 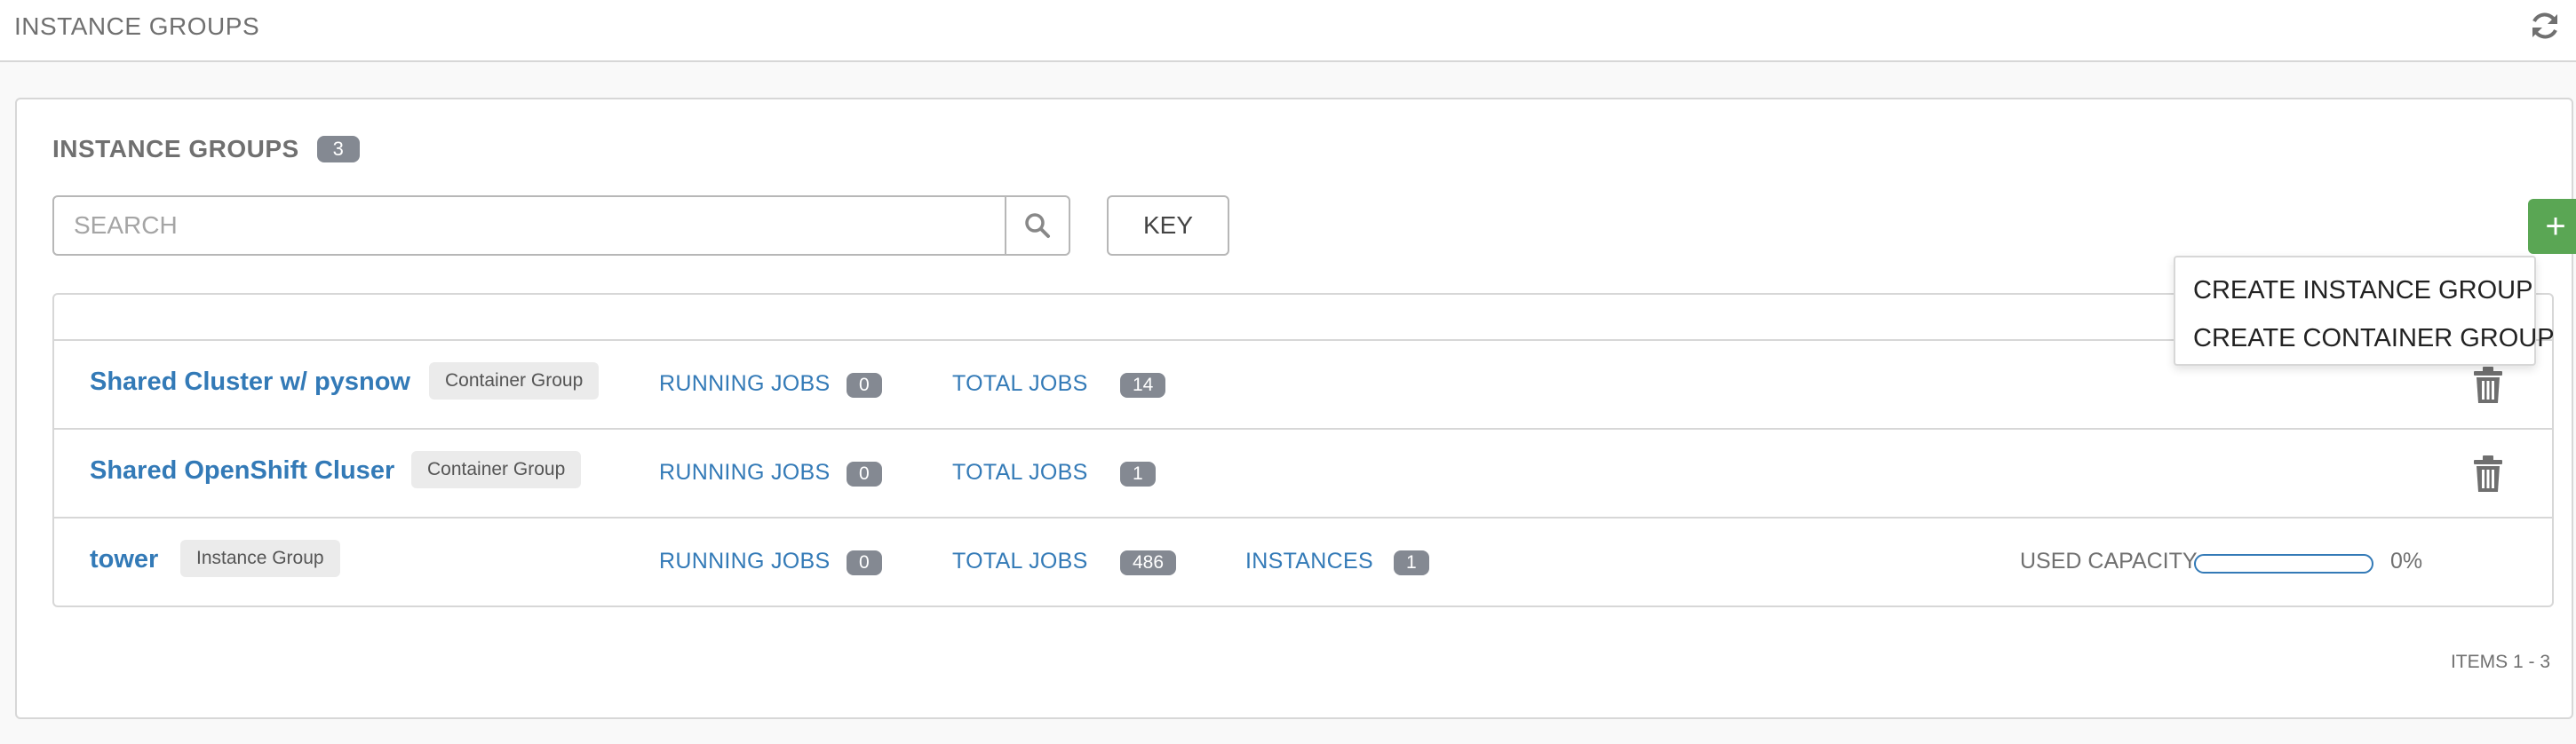 I want to click on instances-link: INSTANCES, so click(x=1309, y=561).